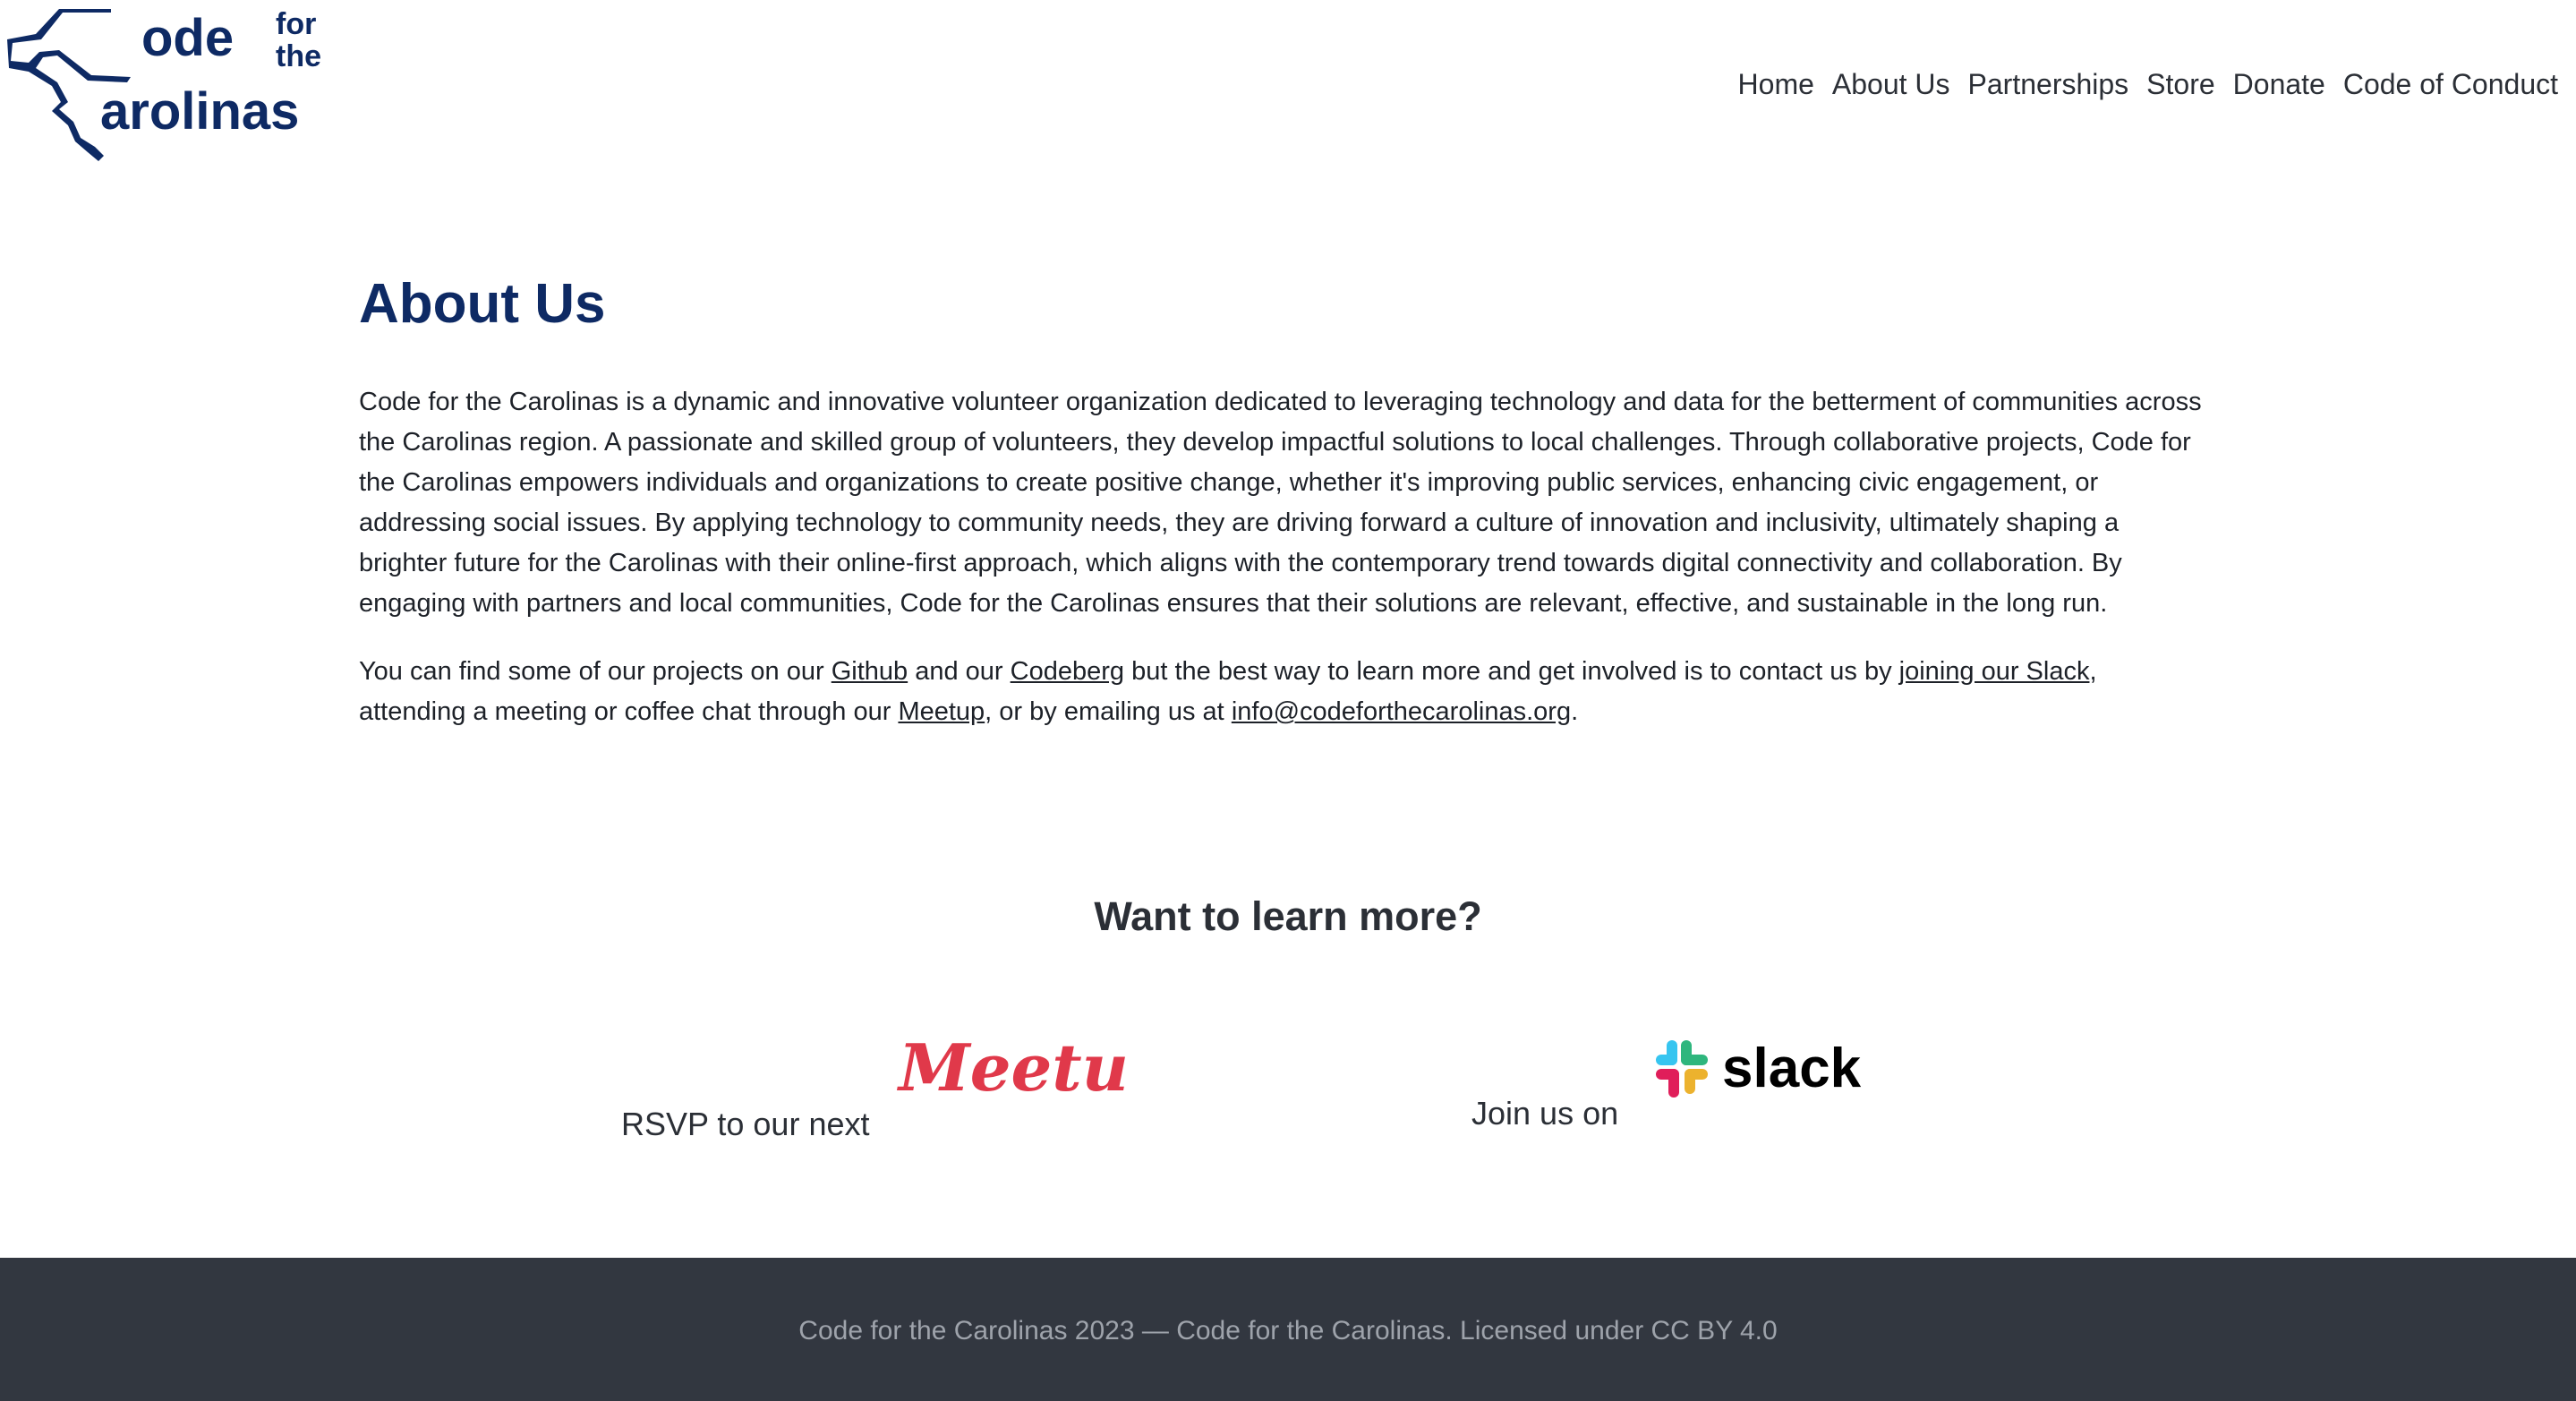  Describe the element at coordinates (1545, 1114) in the screenshot. I see `join-text: Join us on` at that location.